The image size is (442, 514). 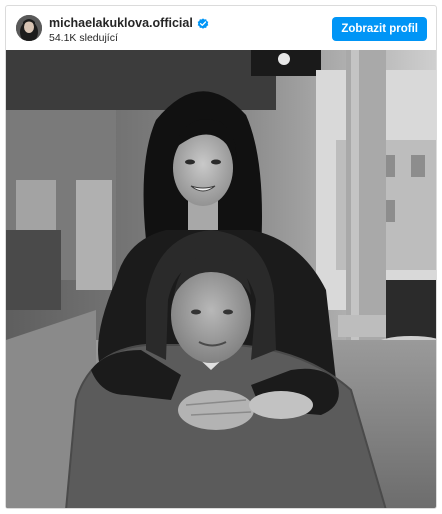 I want to click on user-info: michaelakuklova.official 54.1K sledující, so click(x=129, y=29).